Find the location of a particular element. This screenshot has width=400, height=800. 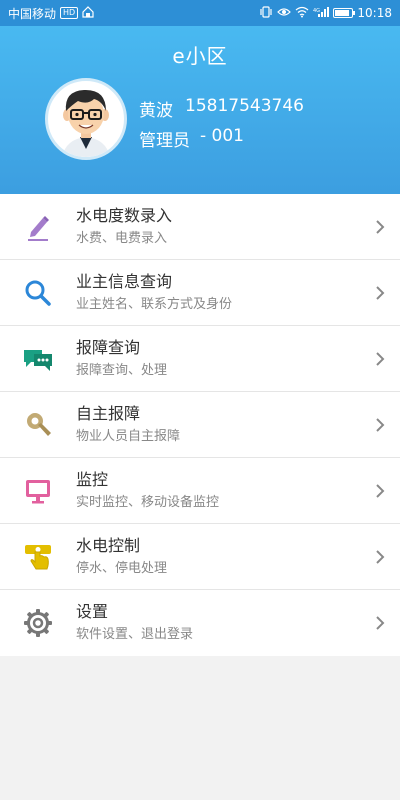

menu-subtitle: 物业人员自主报障 is located at coordinates (128, 436).